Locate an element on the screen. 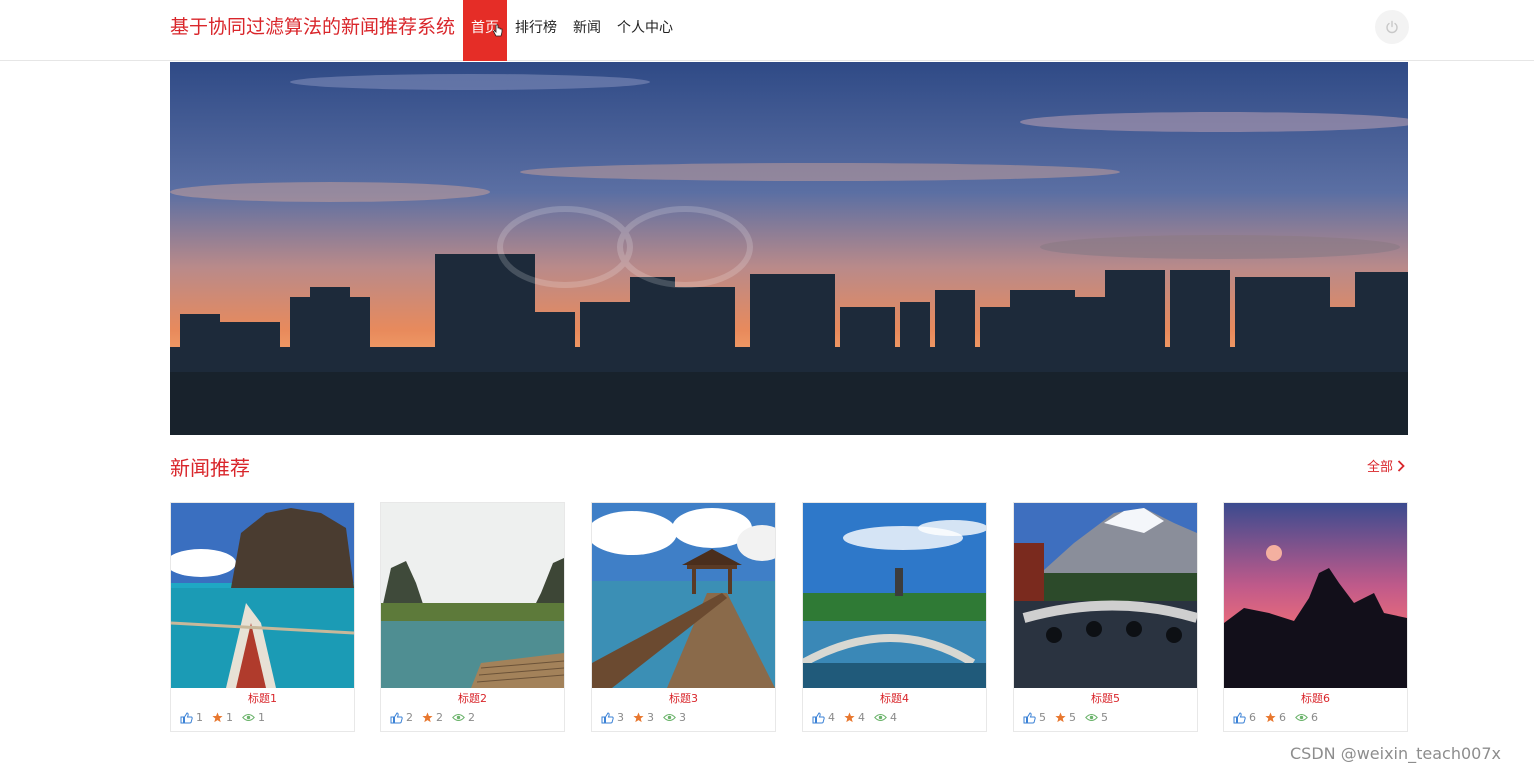  star-count: 4 is located at coordinates (861, 717).